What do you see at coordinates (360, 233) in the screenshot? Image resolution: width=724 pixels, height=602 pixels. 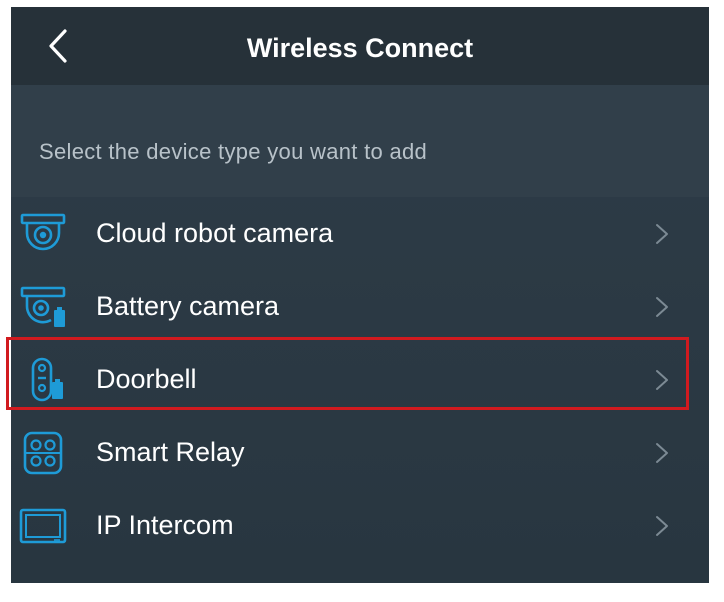 I see `device-row-cloud-robot-camera: Cloud robot camera` at bounding box center [360, 233].